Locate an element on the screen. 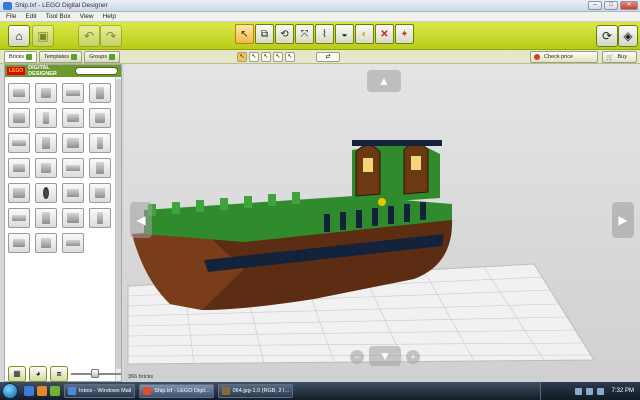  menu-file: File is located at coordinates (11, 16).